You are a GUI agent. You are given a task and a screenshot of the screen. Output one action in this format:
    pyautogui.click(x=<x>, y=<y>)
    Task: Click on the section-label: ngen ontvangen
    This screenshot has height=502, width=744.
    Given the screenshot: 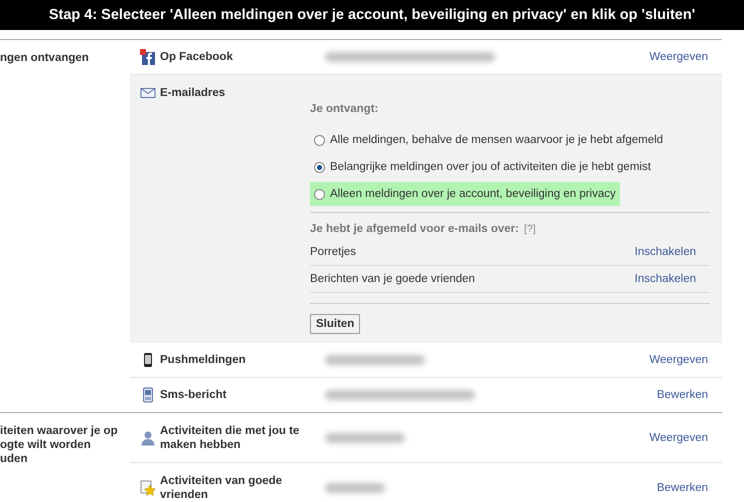 What is the action you would take?
    pyautogui.click(x=45, y=58)
    